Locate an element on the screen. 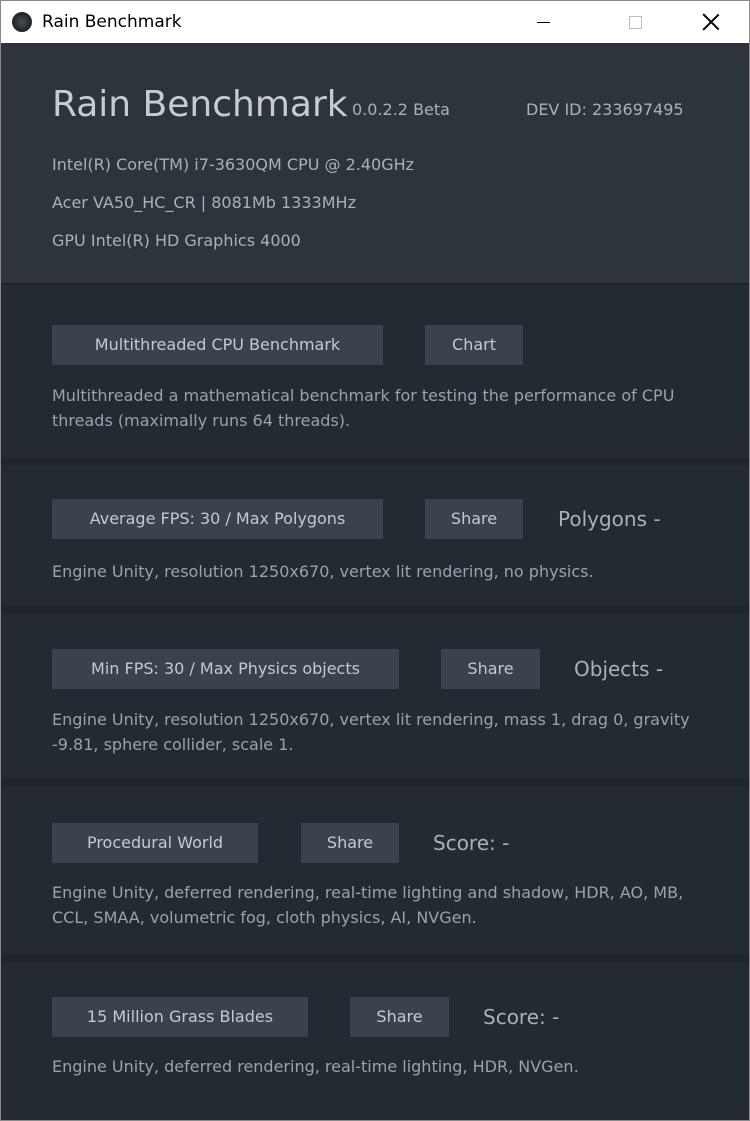 The height and width of the screenshot is (1121, 750). minimize-button is located at coordinates (543, 22).